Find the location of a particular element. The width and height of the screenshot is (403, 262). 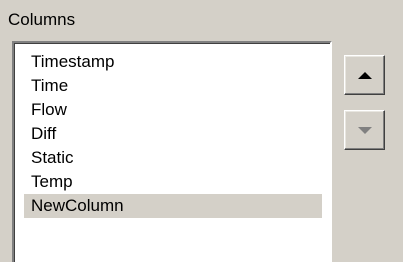

list-item-static: Static is located at coordinates (173, 158).